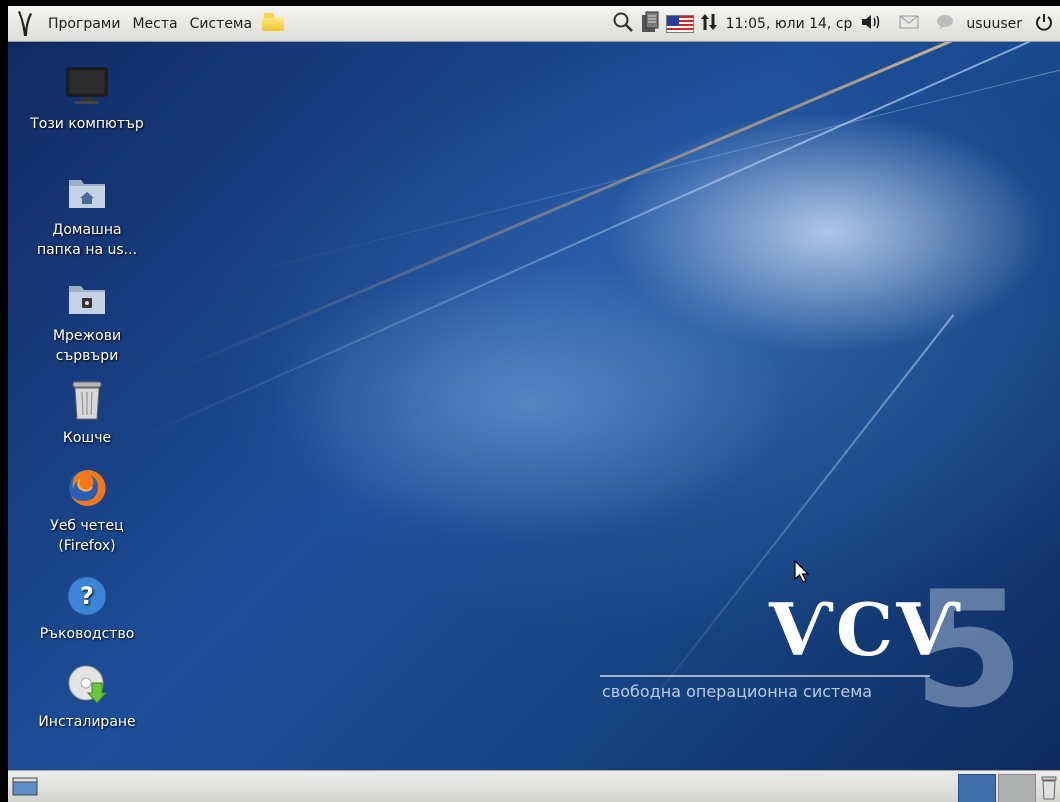 The image size is (1060, 802). What do you see at coordinates (87, 511) in the screenshot?
I see `desktop-icon-firefox: Уеб четец (Firefox)` at bounding box center [87, 511].